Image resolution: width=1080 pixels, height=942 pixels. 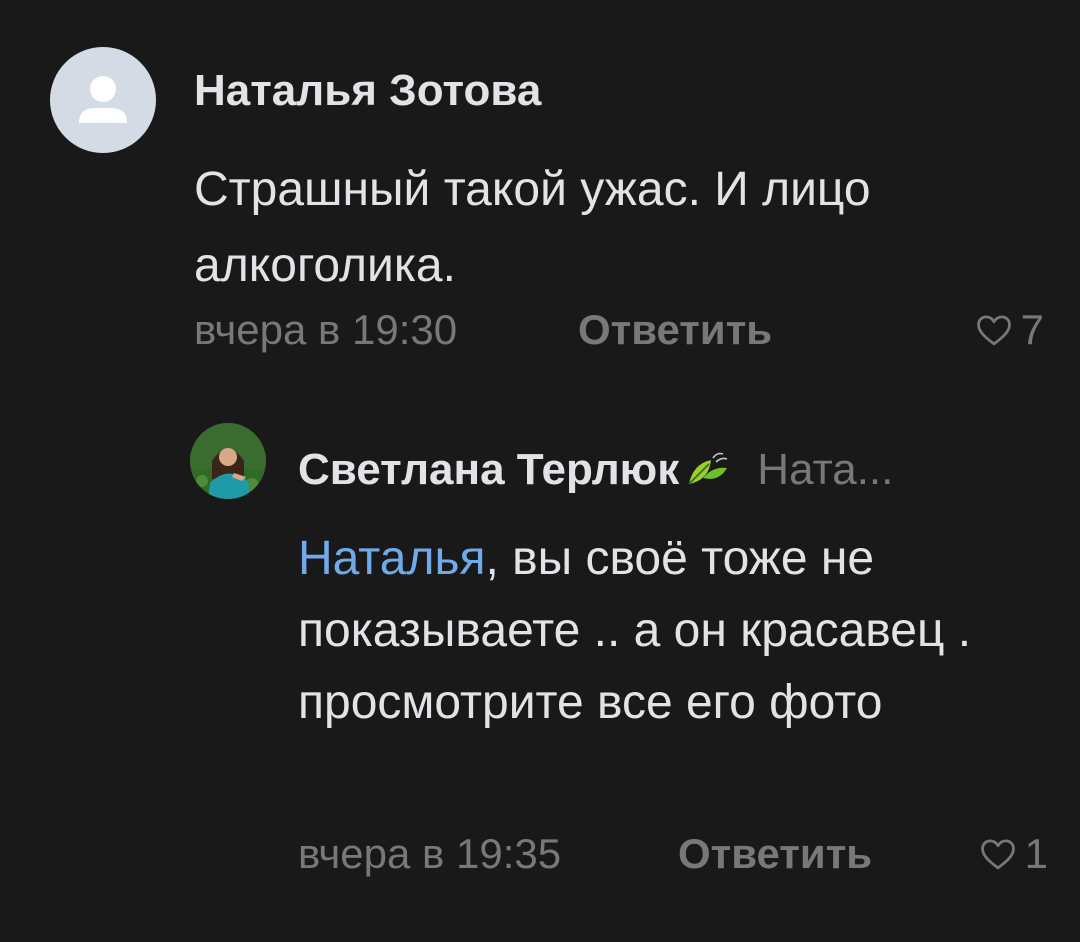 I want to click on reply-meta: вчера в 19:35 Ответить 1, so click(x=673, y=855).